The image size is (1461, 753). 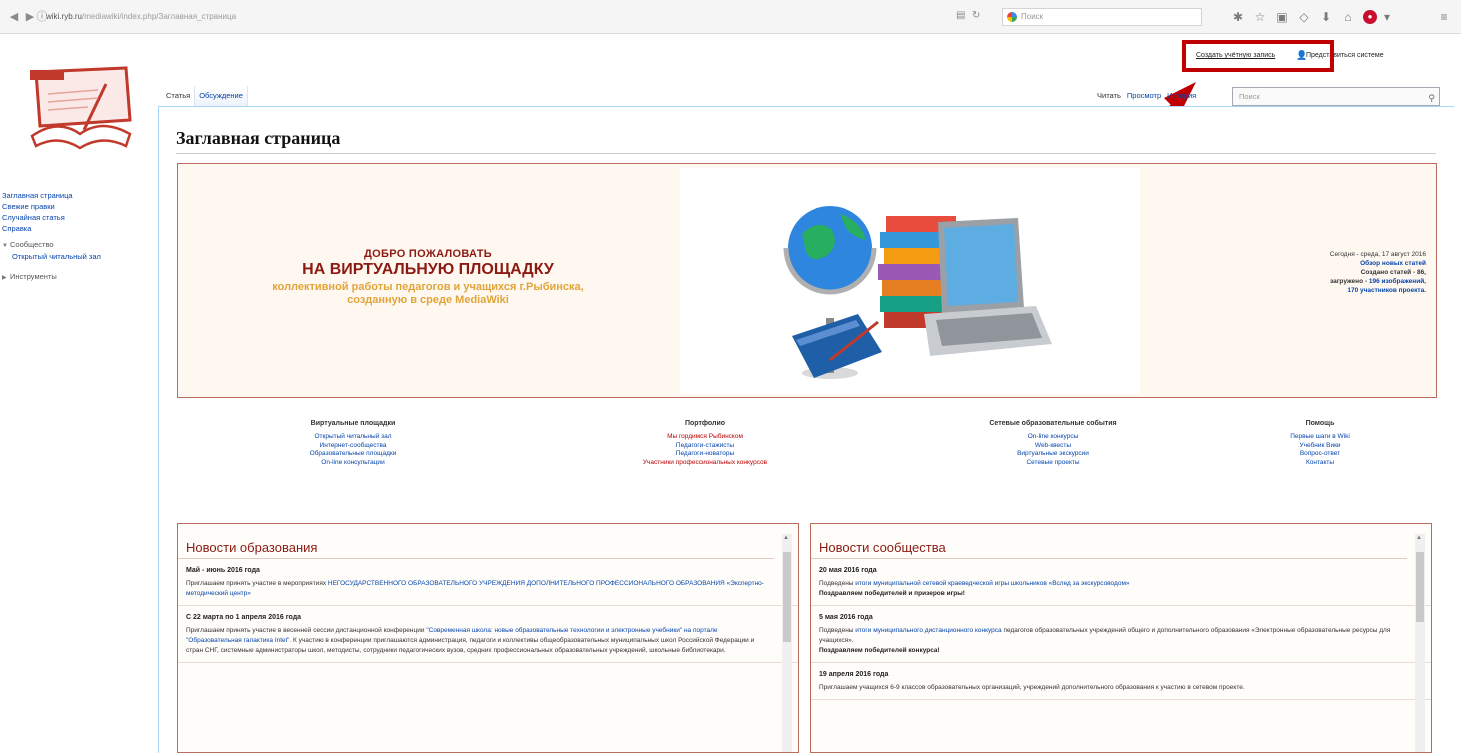 I want to click on column-link: Учебник Вики, so click(x=1320, y=446).